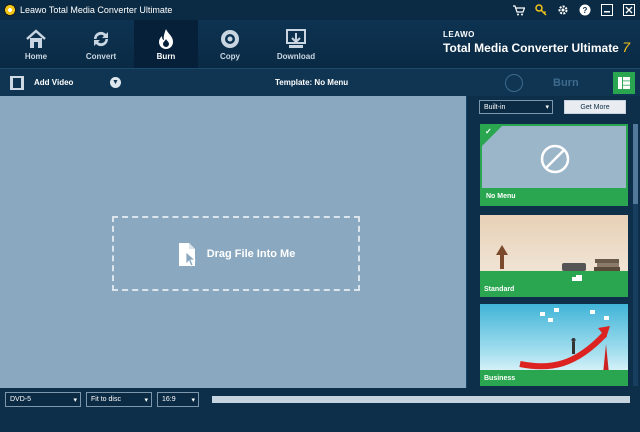 This screenshot has width=640, height=432. What do you see at coordinates (555, 159) in the screenshot?
I see `no-menu-icon` at bounding box center [555, 159].